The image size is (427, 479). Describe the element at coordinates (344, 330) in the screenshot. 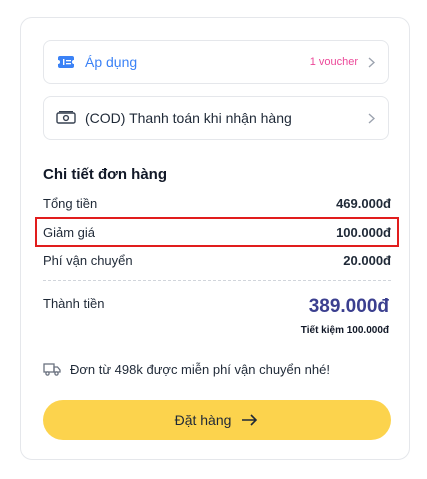

I see `savings-text: Tiết kiệm 100.000đ` at that location.